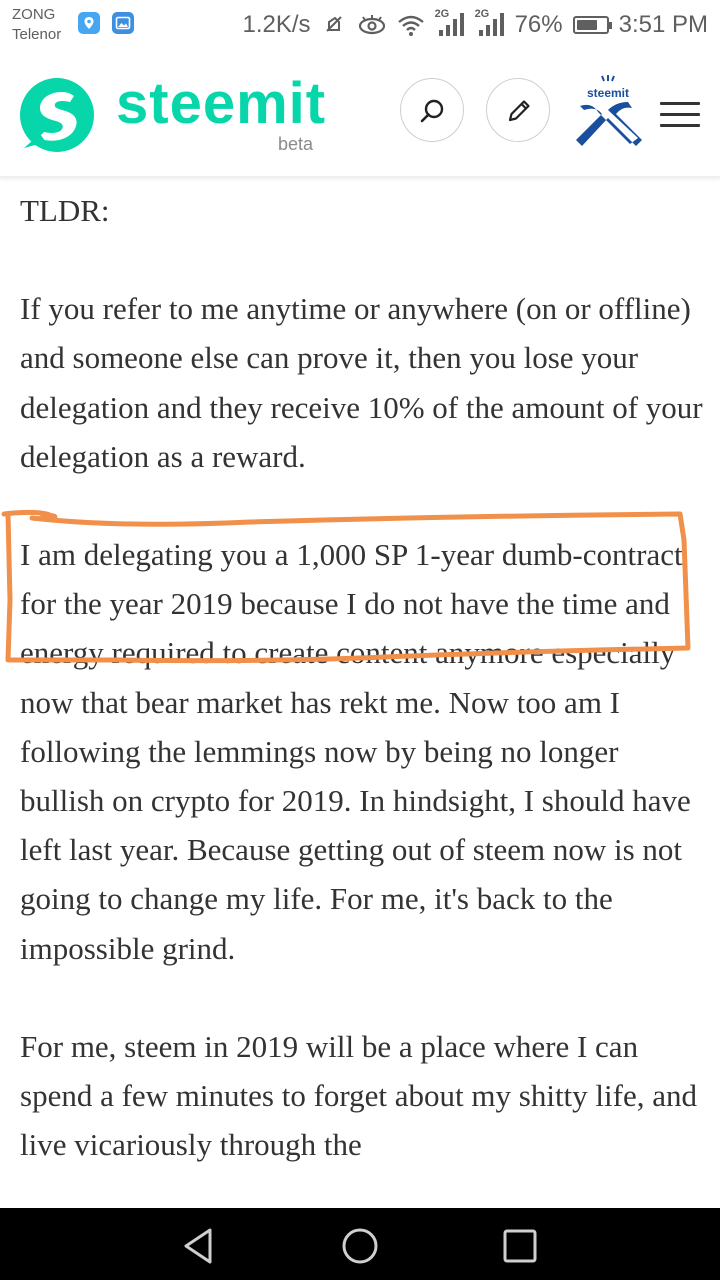  What do you see at coordinates (538, 24) in the screenshot?
I see `battery-percent: 76%` at bounding box center [538, 24].